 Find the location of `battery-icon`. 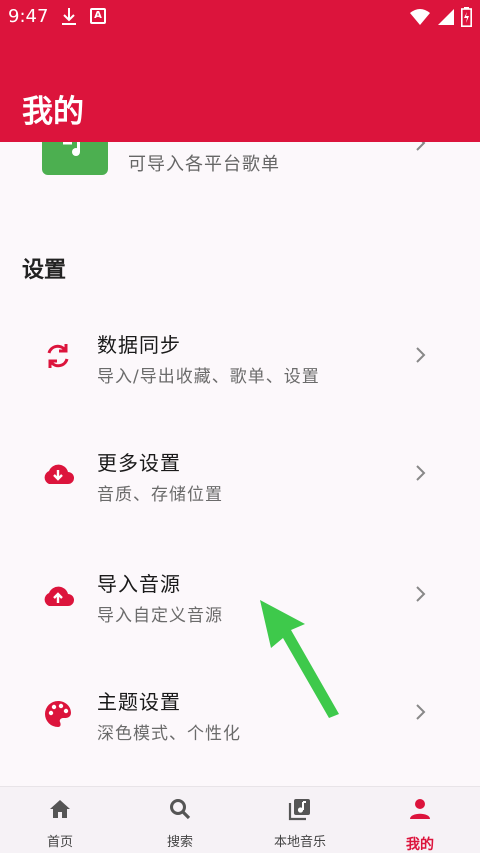

battery-icon is located at coordinates (466, 17).